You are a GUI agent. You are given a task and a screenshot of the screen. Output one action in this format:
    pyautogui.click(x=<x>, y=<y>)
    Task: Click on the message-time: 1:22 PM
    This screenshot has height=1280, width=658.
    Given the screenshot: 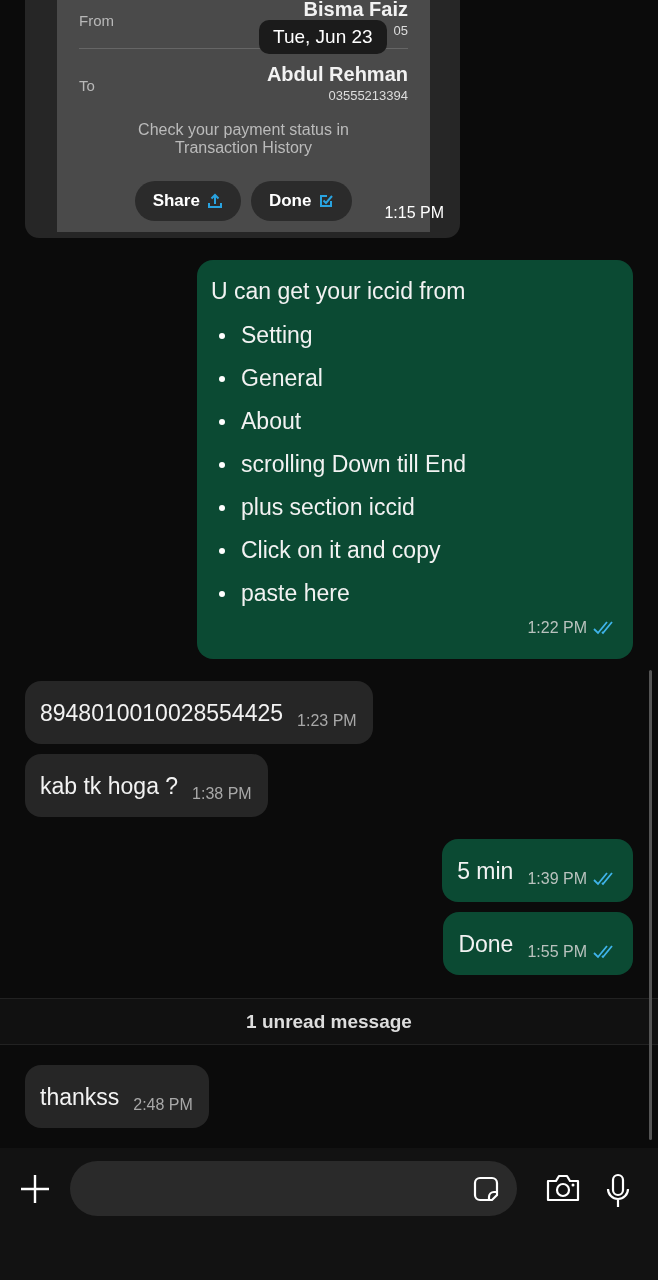 What is the action you would take?
    pyautogui.click(x=557, y=628)
    